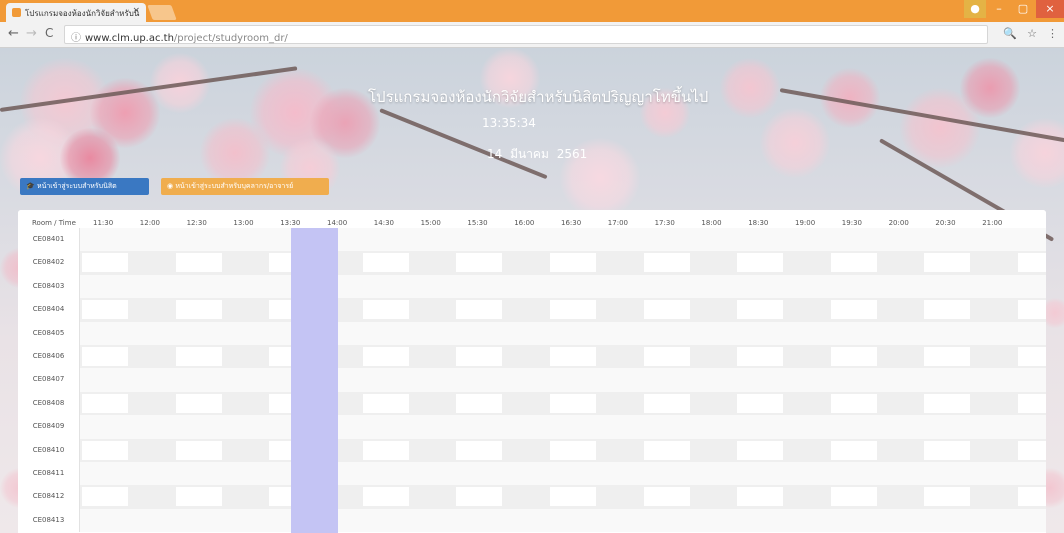 This screenshot has height=533, width=1064. Describe the element at coordinates (1010, 33) in the screenshot. I see `zoom-icon: 🔍` at that location.